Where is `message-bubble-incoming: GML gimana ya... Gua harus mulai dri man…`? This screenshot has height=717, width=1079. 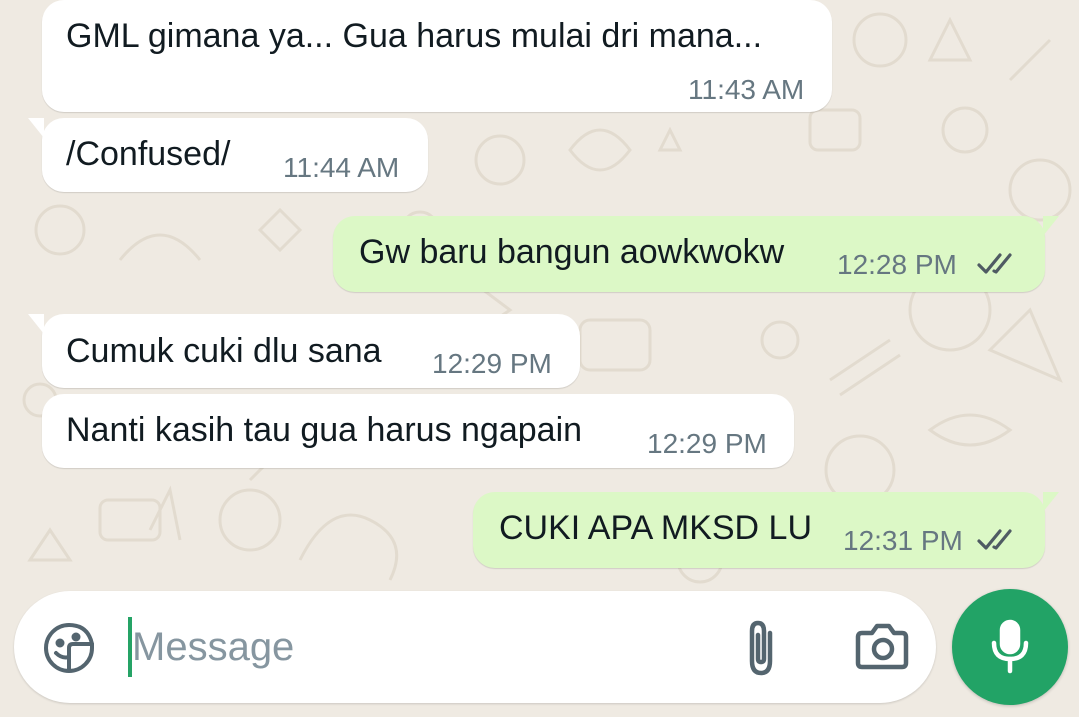 message-bubble-incoming: GML gimana ya... Gua harus mulai dri man… is located at coordinates (437, 56).